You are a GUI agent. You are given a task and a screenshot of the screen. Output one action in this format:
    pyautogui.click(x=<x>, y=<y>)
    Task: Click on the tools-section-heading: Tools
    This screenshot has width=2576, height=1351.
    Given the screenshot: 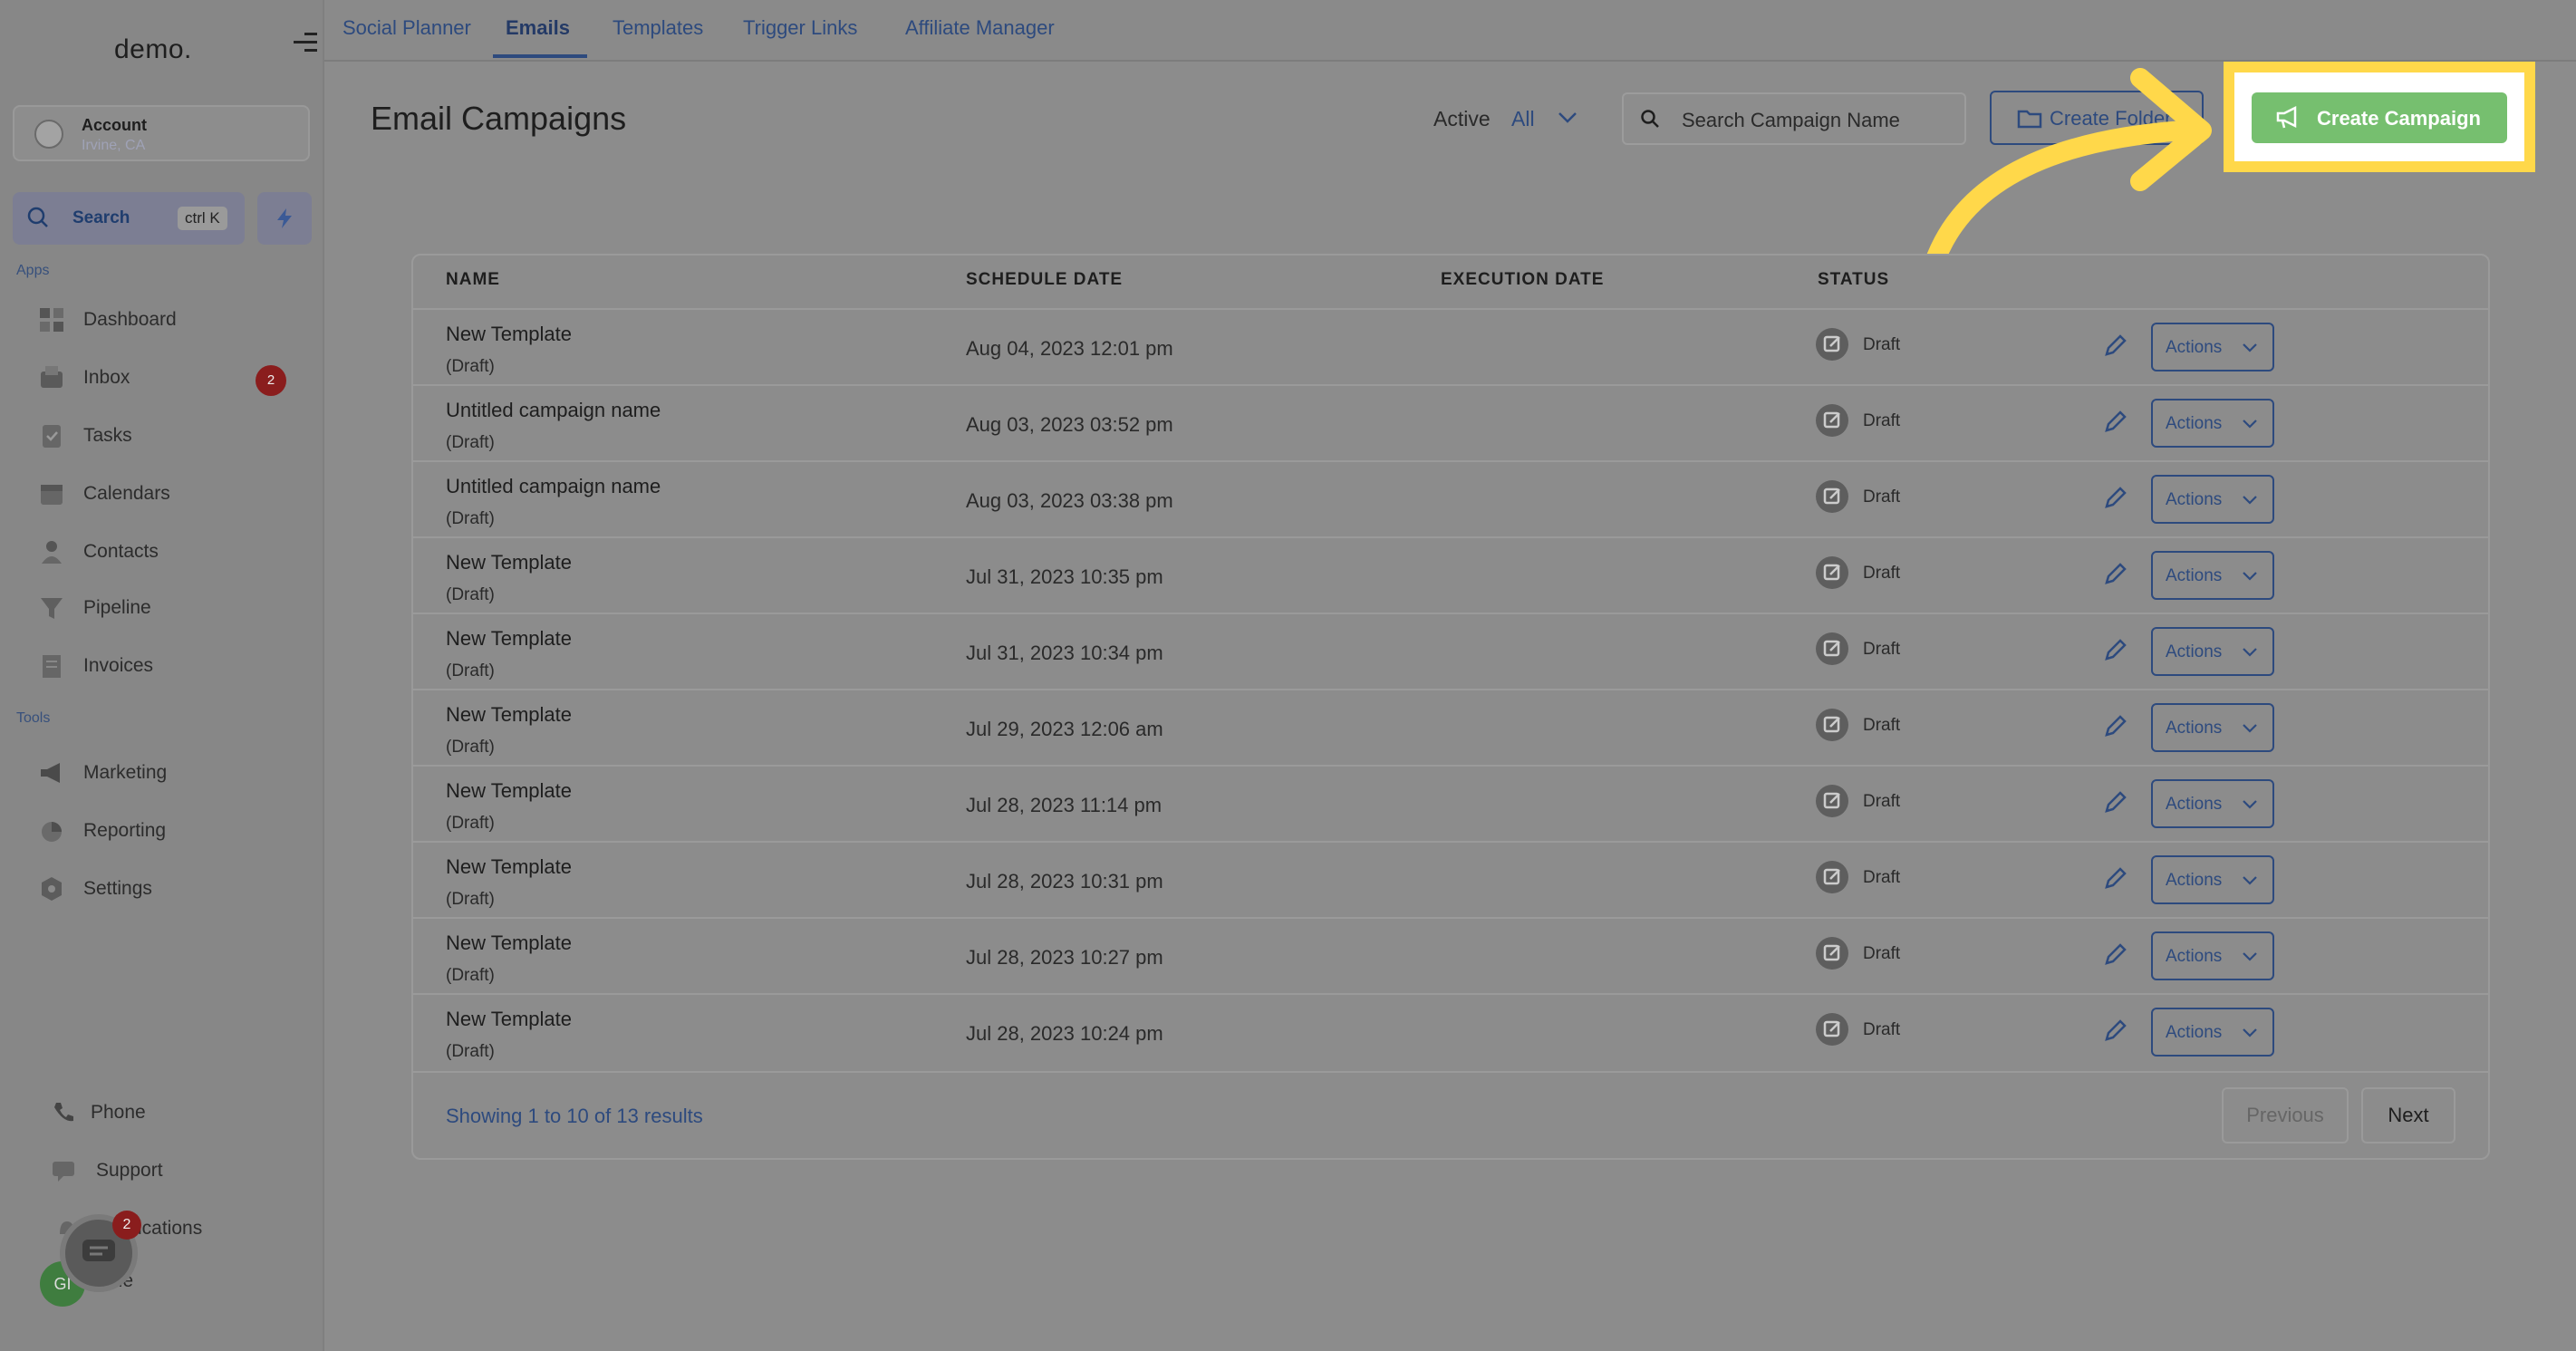 What is the action you would take?
    pyautogui.click(x=33, y=718)
    